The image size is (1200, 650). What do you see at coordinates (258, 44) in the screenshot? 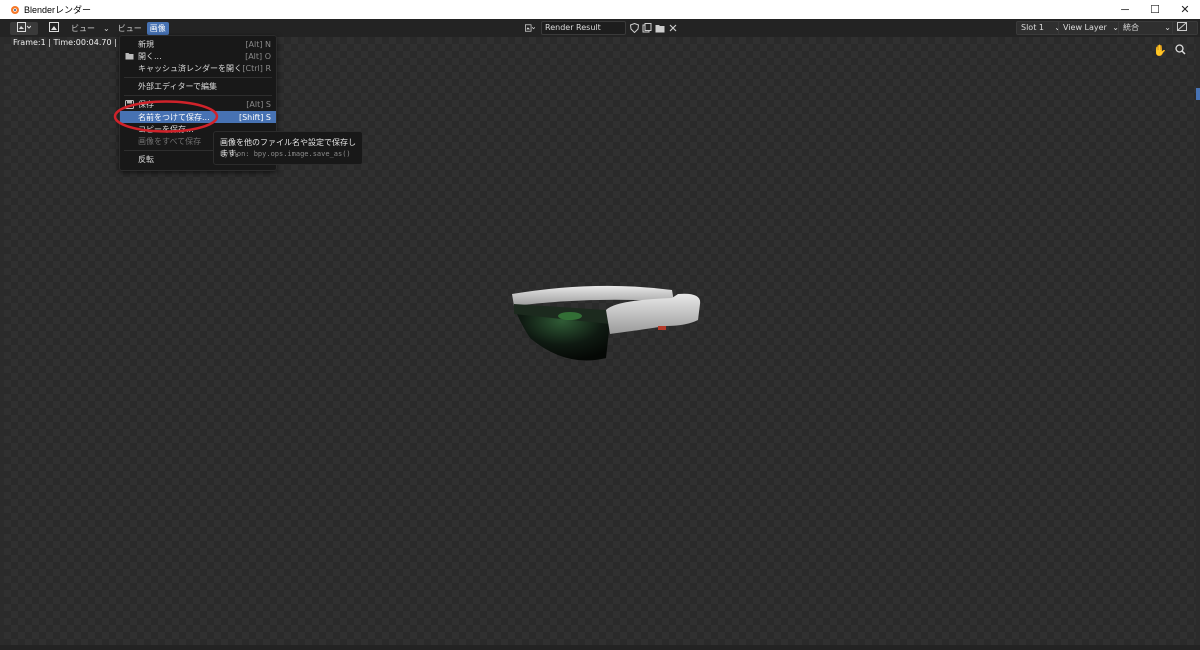
I see `menu-item-new-shortcut: [Alt] N` at bounding box center [258, 44].